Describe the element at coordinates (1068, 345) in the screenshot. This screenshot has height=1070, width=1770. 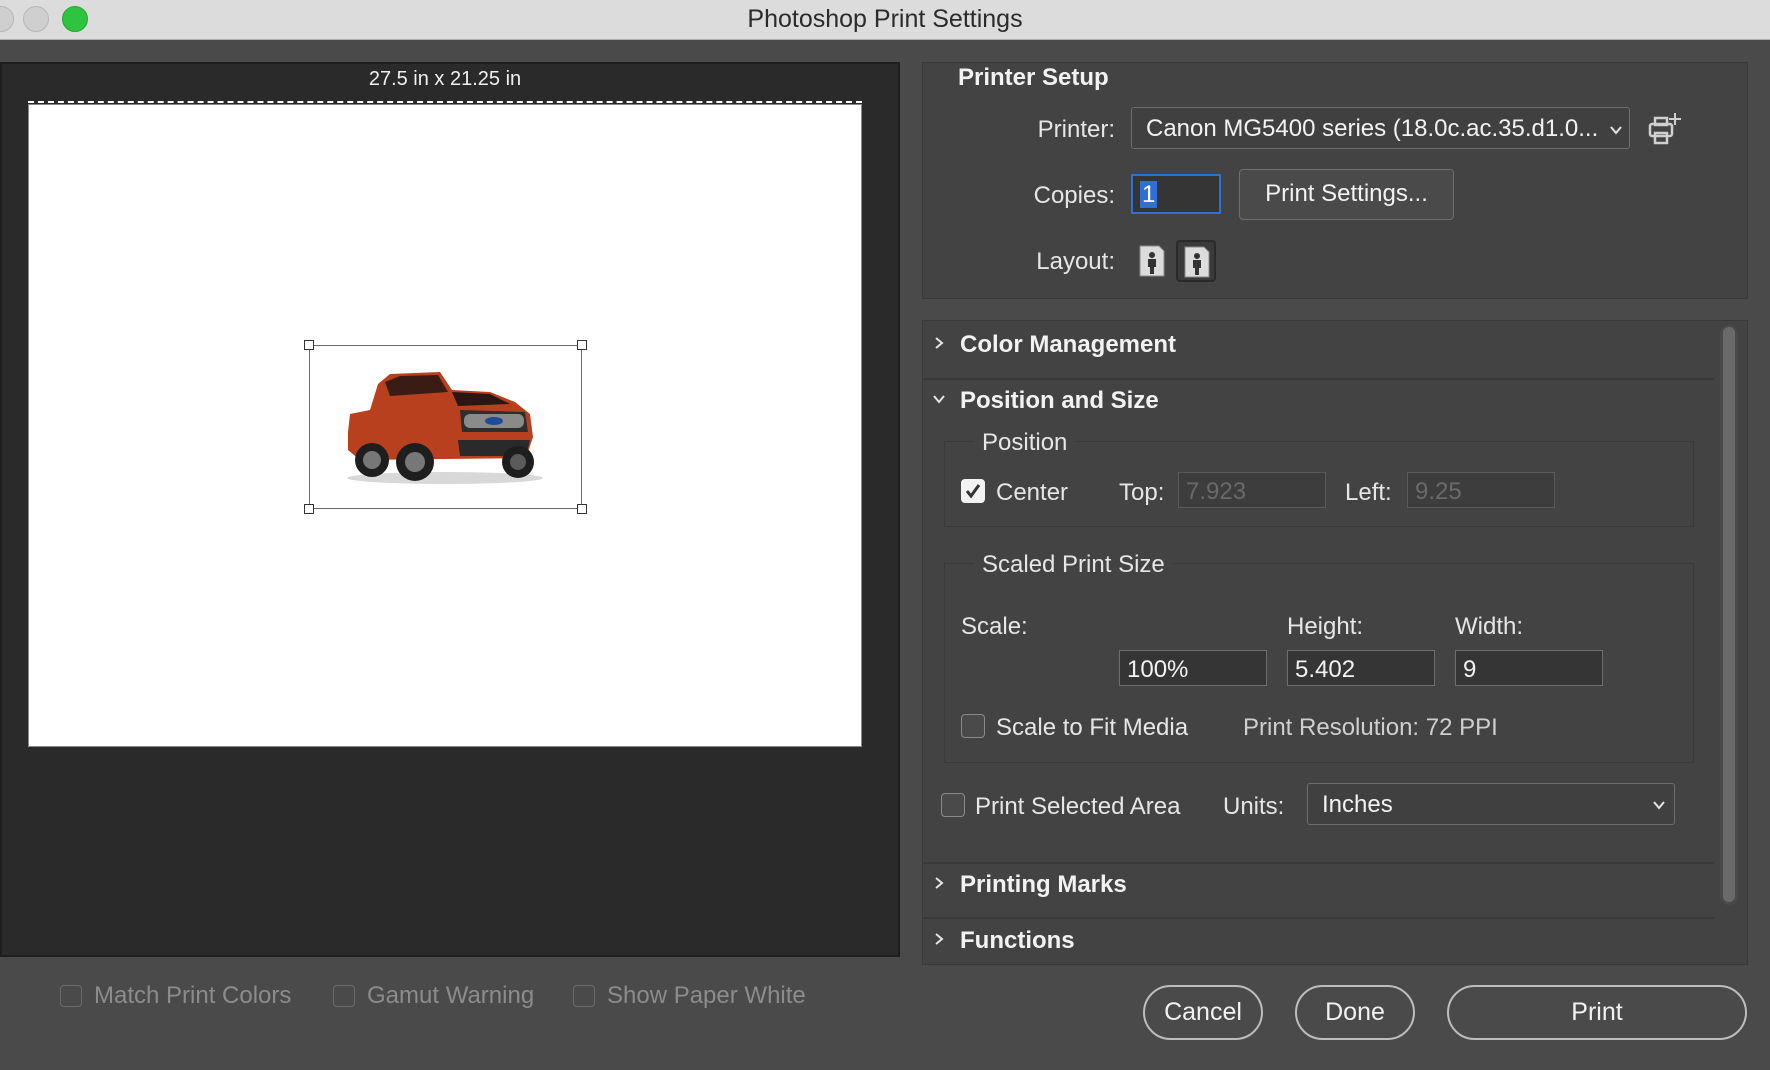
I see `color-management-header: Color Management` at that location.